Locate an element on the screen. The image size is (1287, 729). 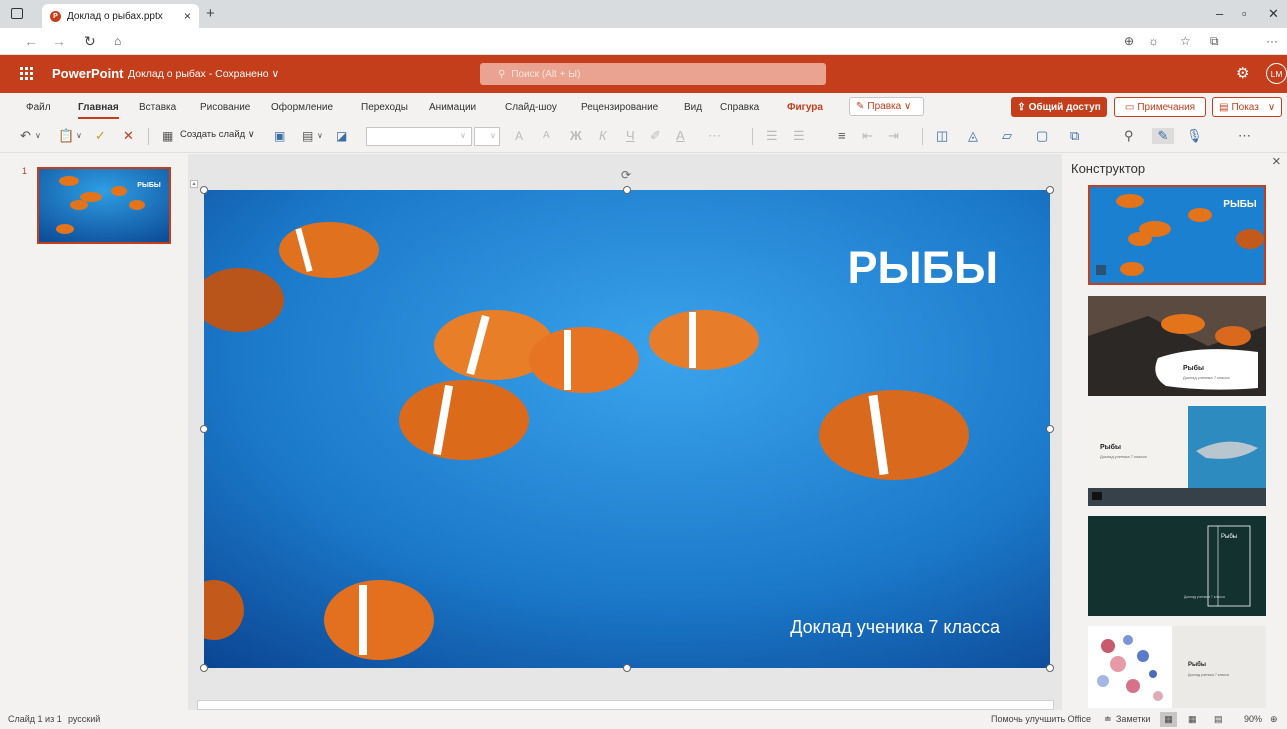
numbering-icon: ☰ is located at coordinates (799, 136).